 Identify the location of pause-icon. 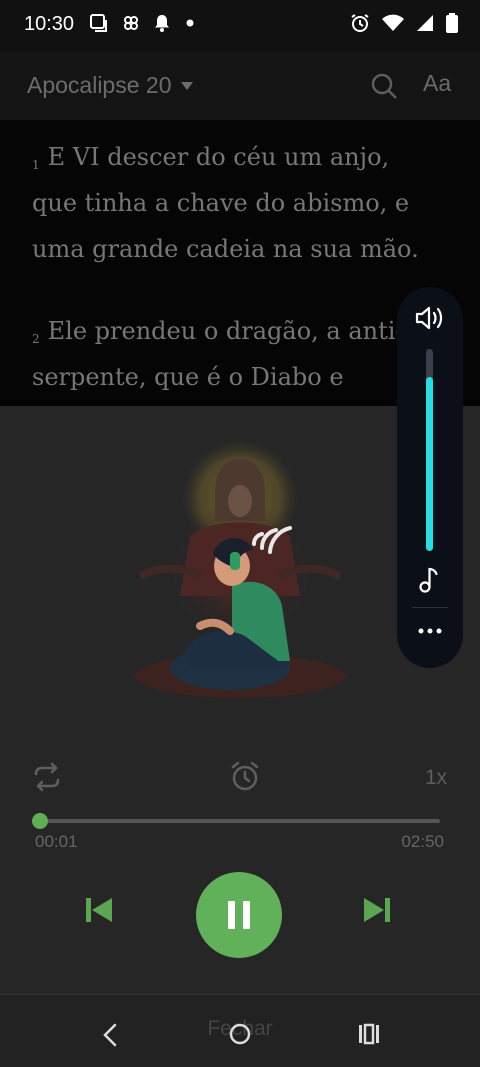
(239, 915).